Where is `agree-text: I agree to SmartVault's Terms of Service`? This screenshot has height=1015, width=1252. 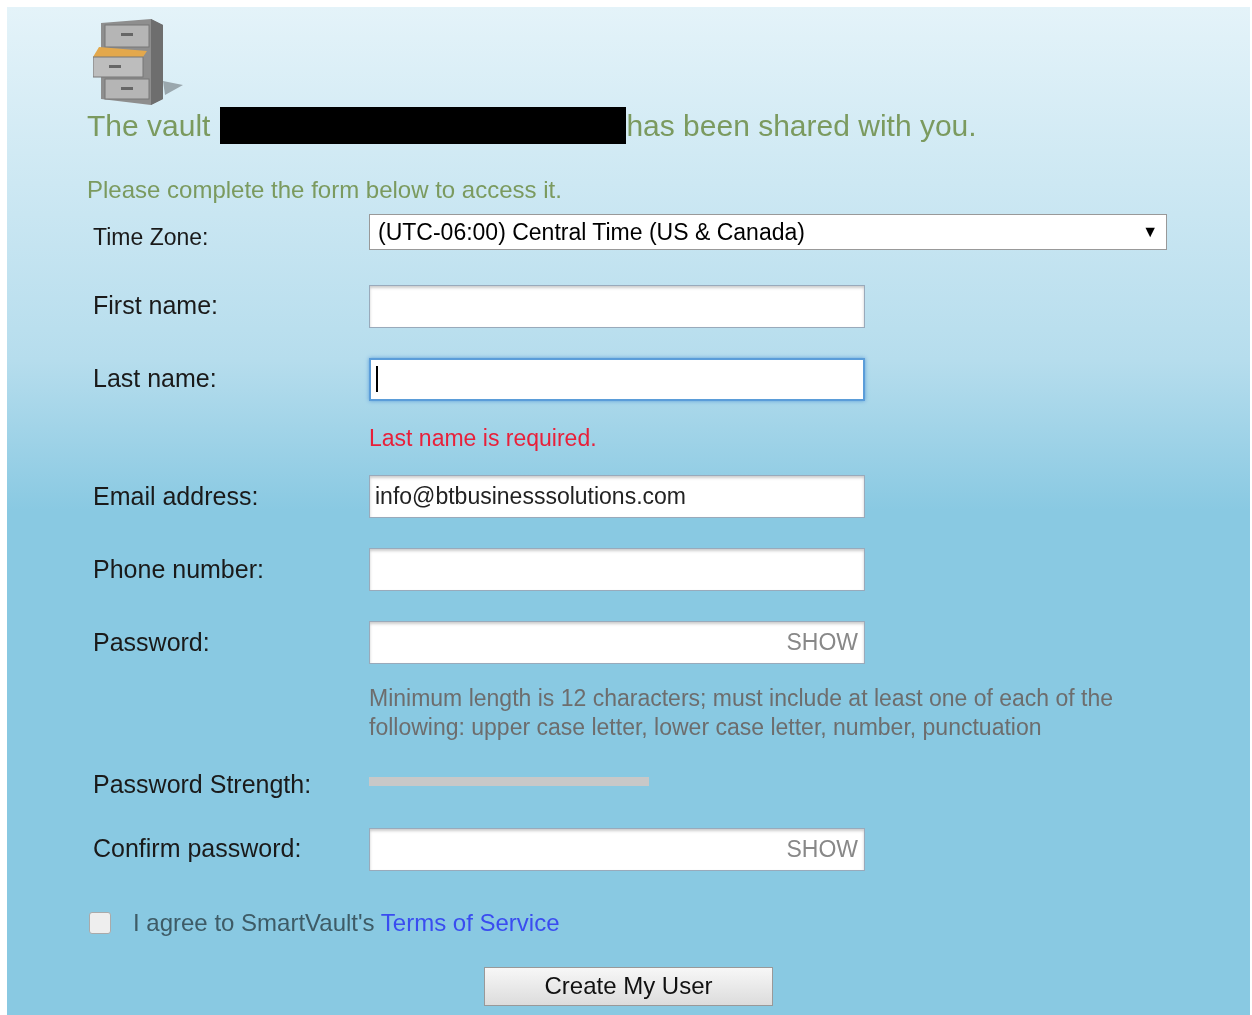
agree-text: I agree to SmartVault's Terms of Service is located at coordinates (346, 922).